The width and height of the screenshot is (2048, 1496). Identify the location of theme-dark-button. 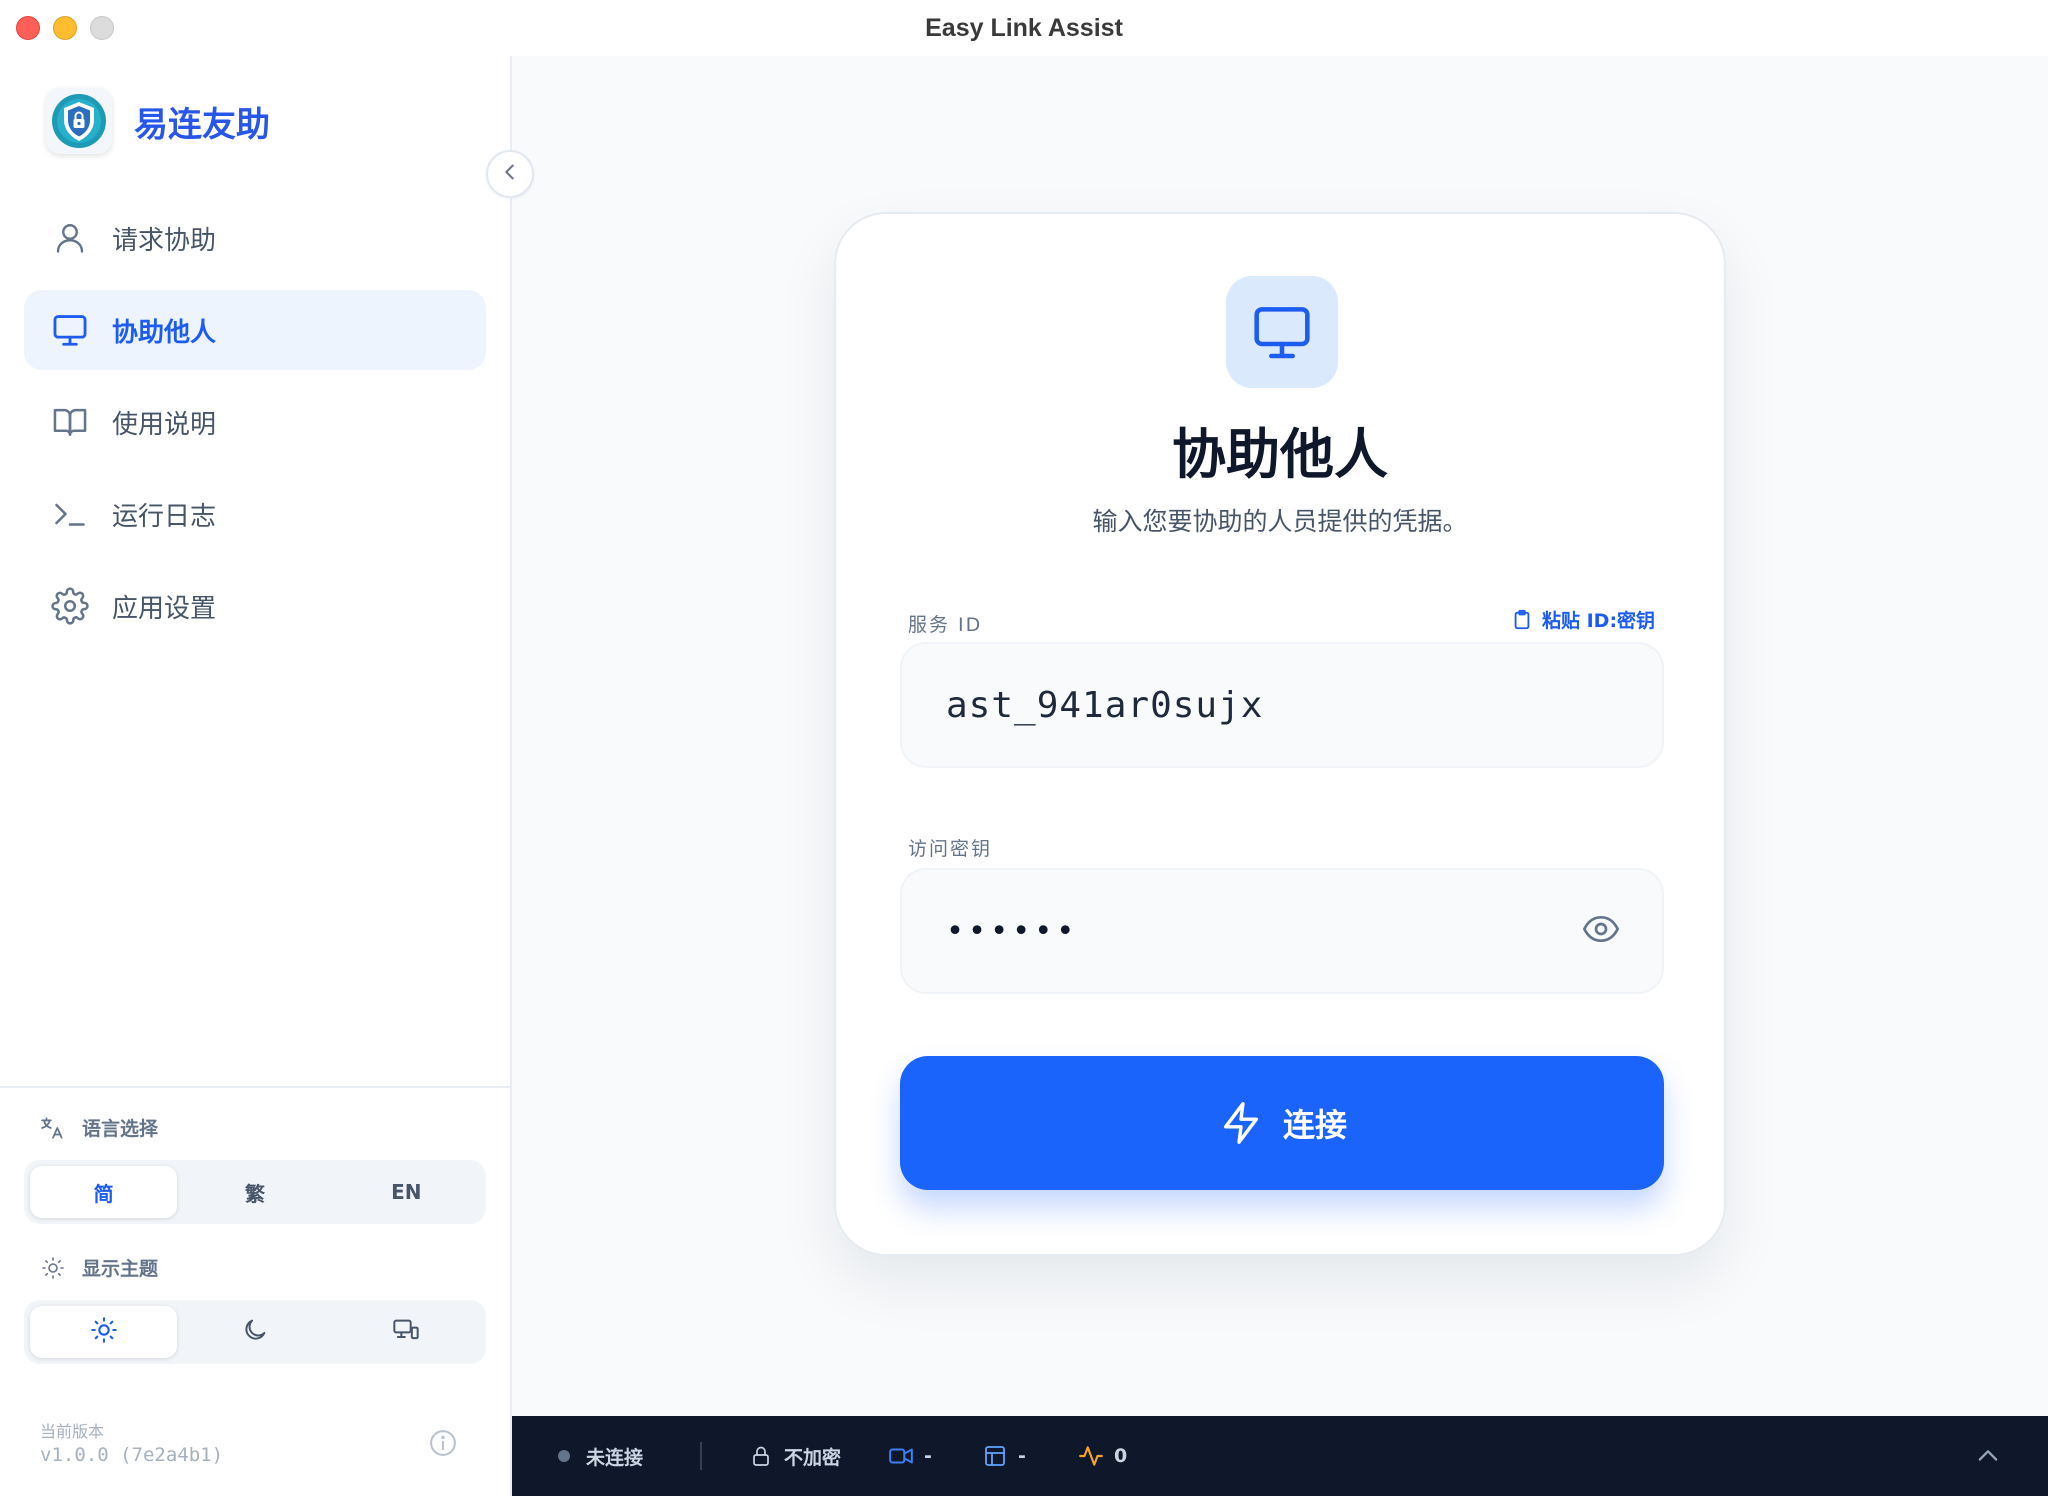
(254, 1332).